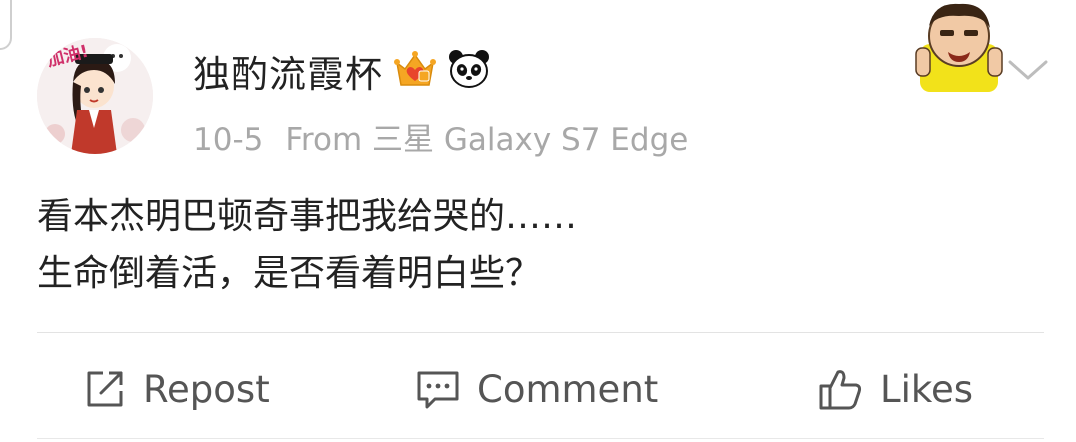  Describe the element at coordinates (540, 438) in the screenshot. I see `bottom-divider` at that location.